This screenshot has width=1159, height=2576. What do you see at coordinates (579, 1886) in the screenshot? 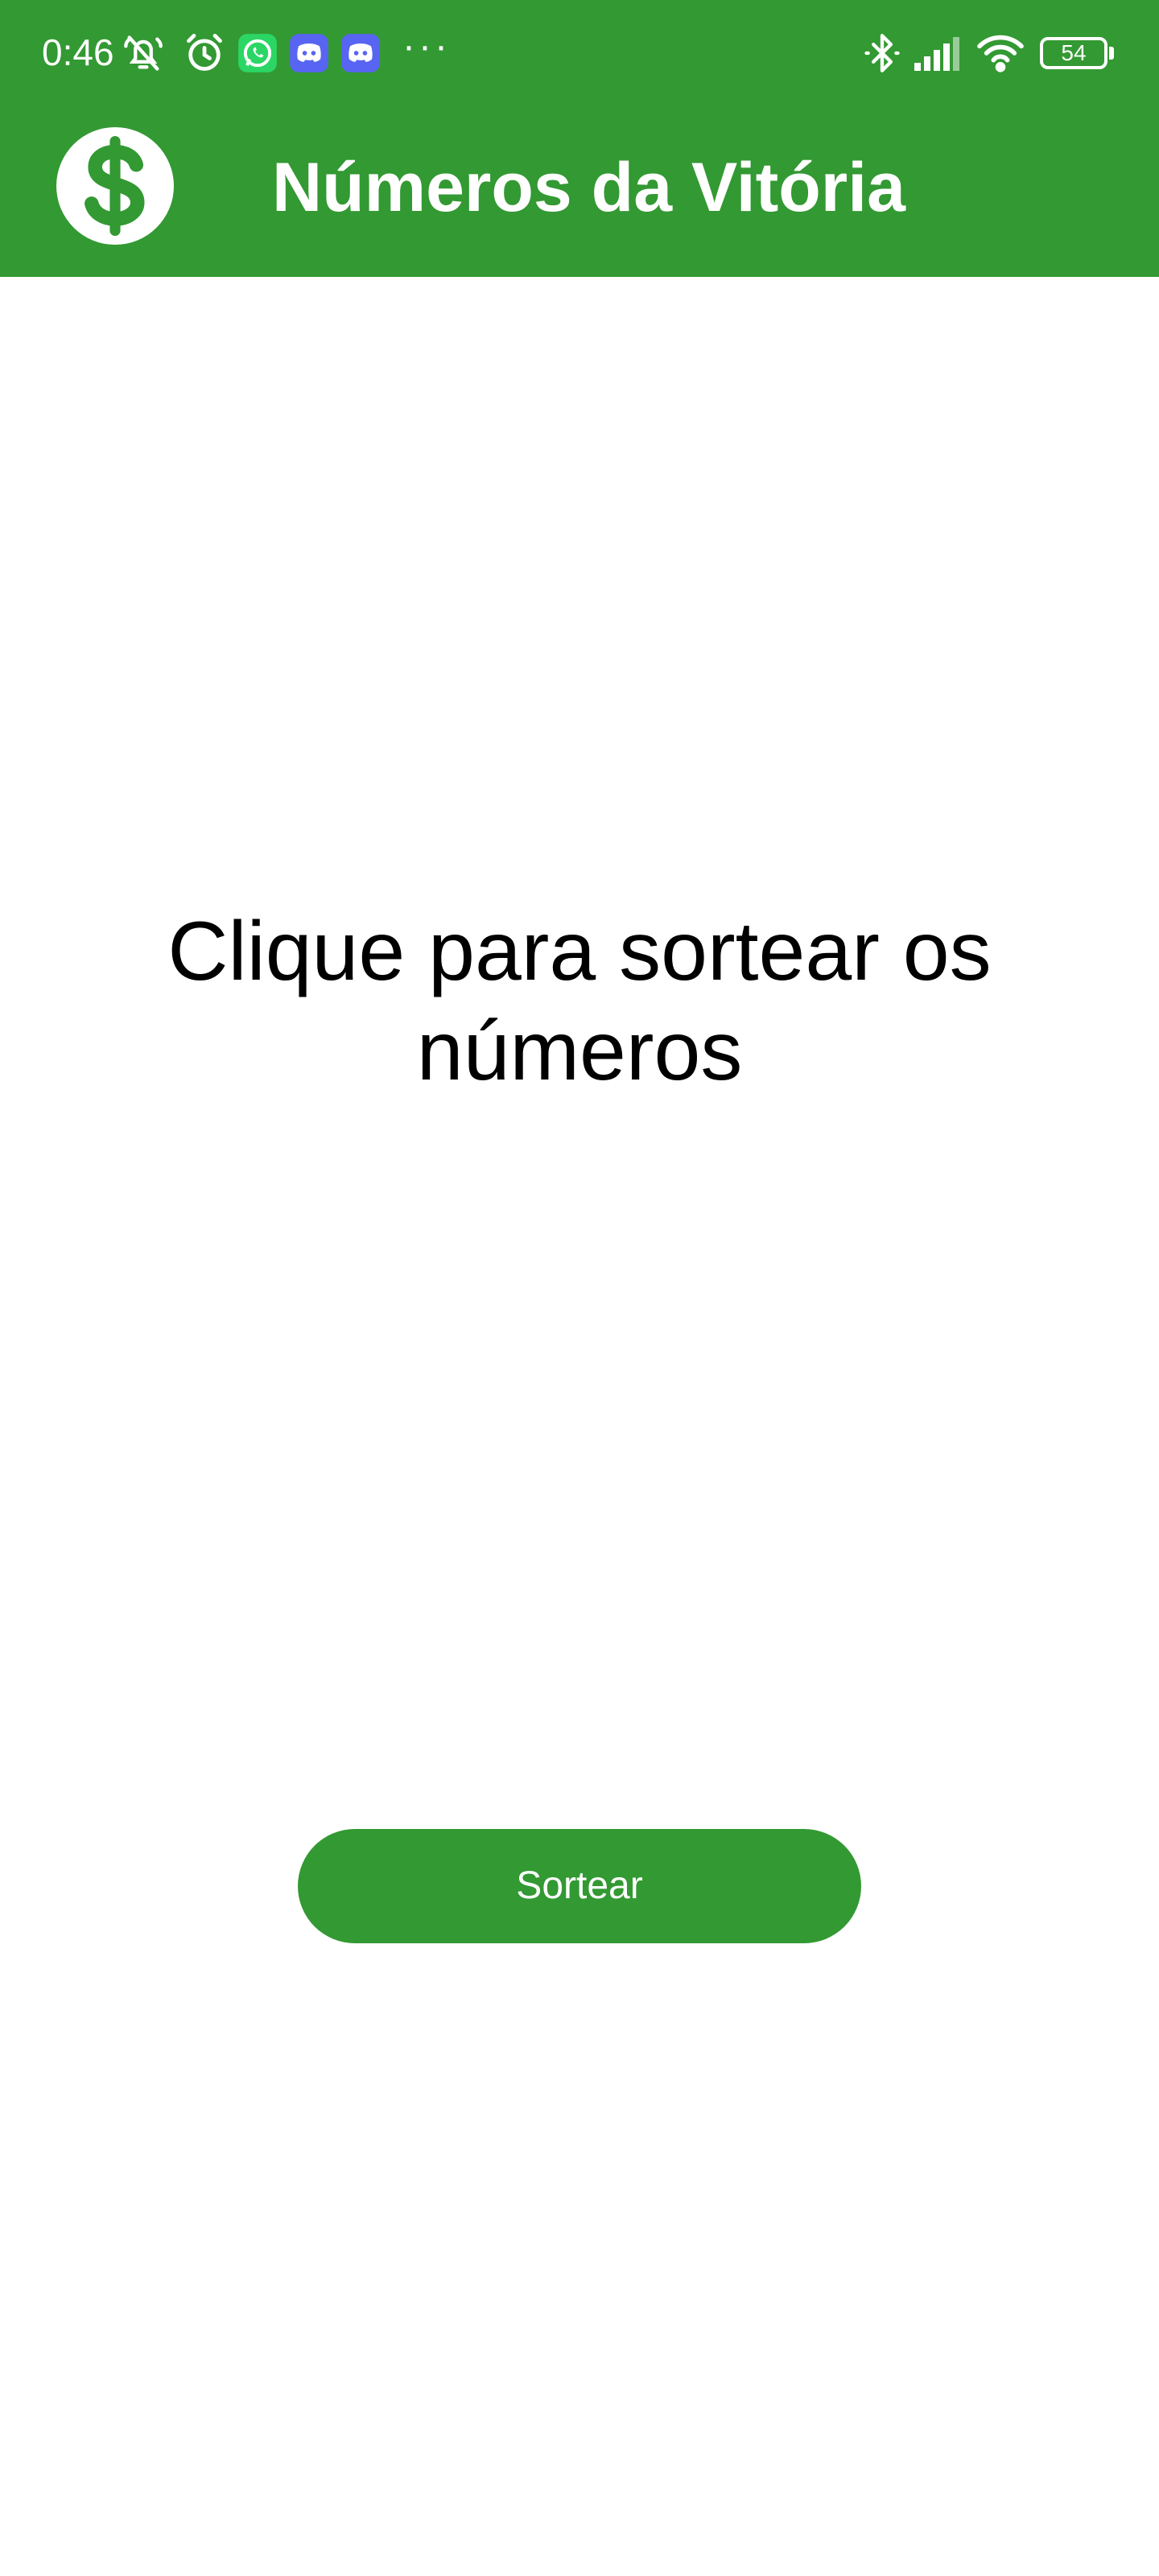
I see `draw-numbers-button: Sortear` at bounding box center [579, 1886].